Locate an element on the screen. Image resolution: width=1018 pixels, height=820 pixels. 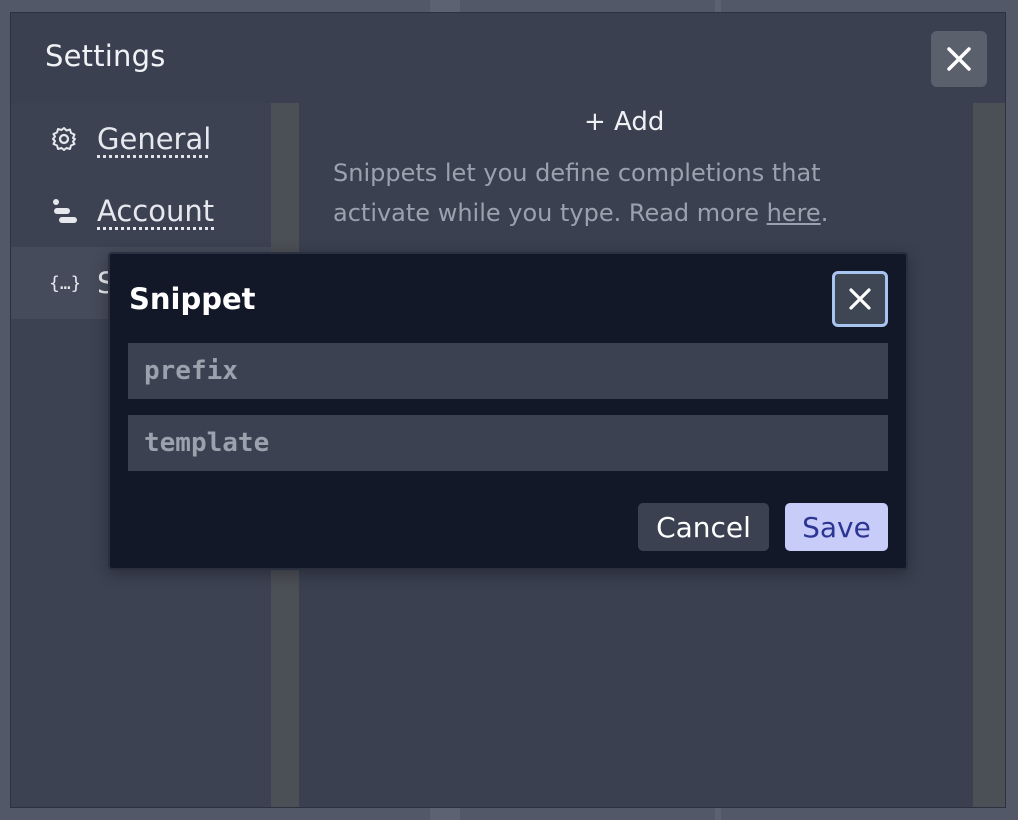
account-icon is located at coordinates (64, 211).